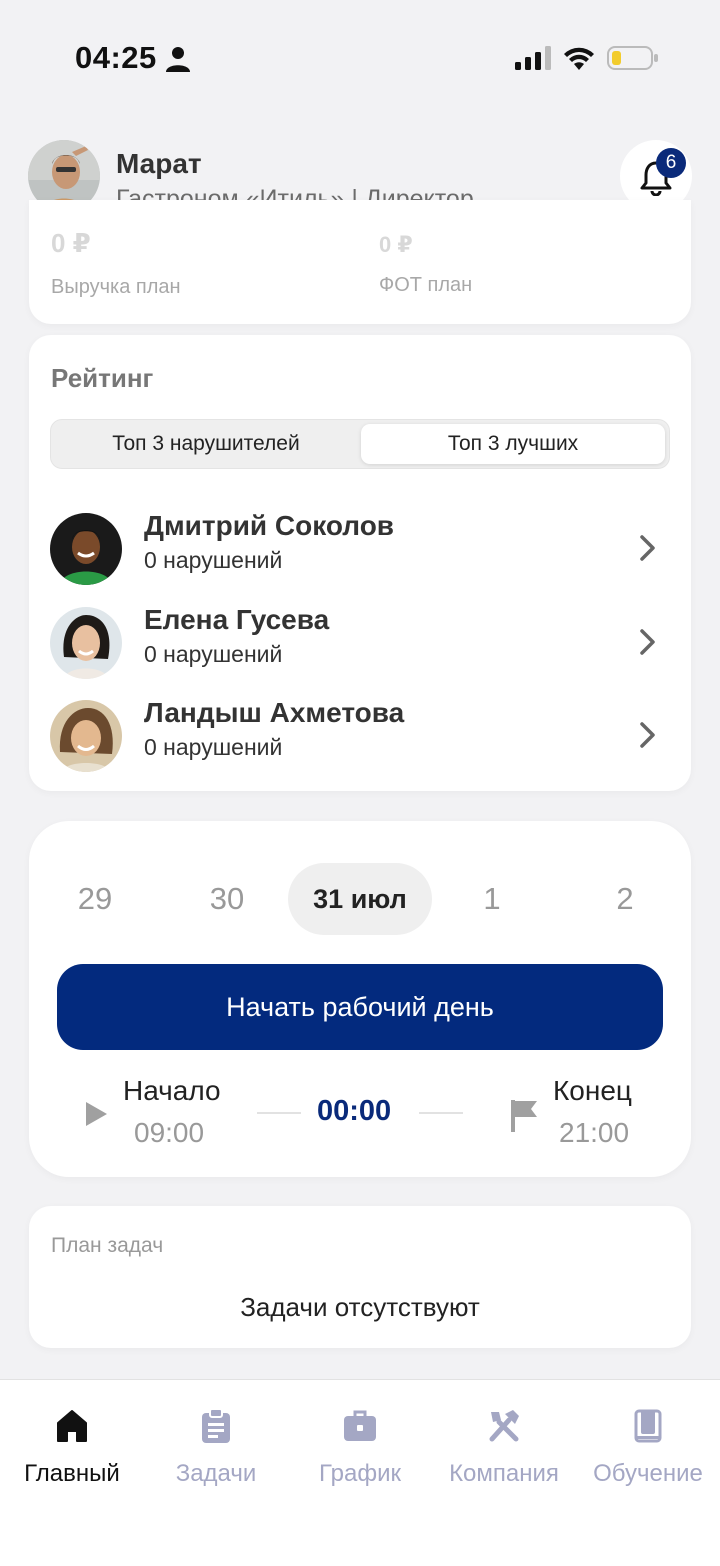 The image size is (720, 1566). Describe the element at coordinates (159, 163) in the screenshot. I see `user-name: Марат` at that location.